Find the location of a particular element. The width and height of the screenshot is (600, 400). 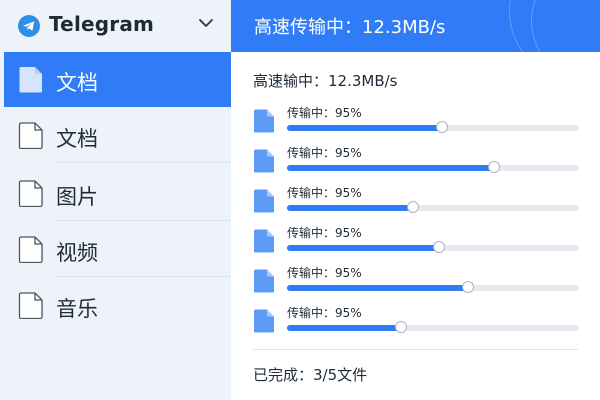

transfer-speed: 高速输中：12.3MB/s is located at coordinates (325, 81).